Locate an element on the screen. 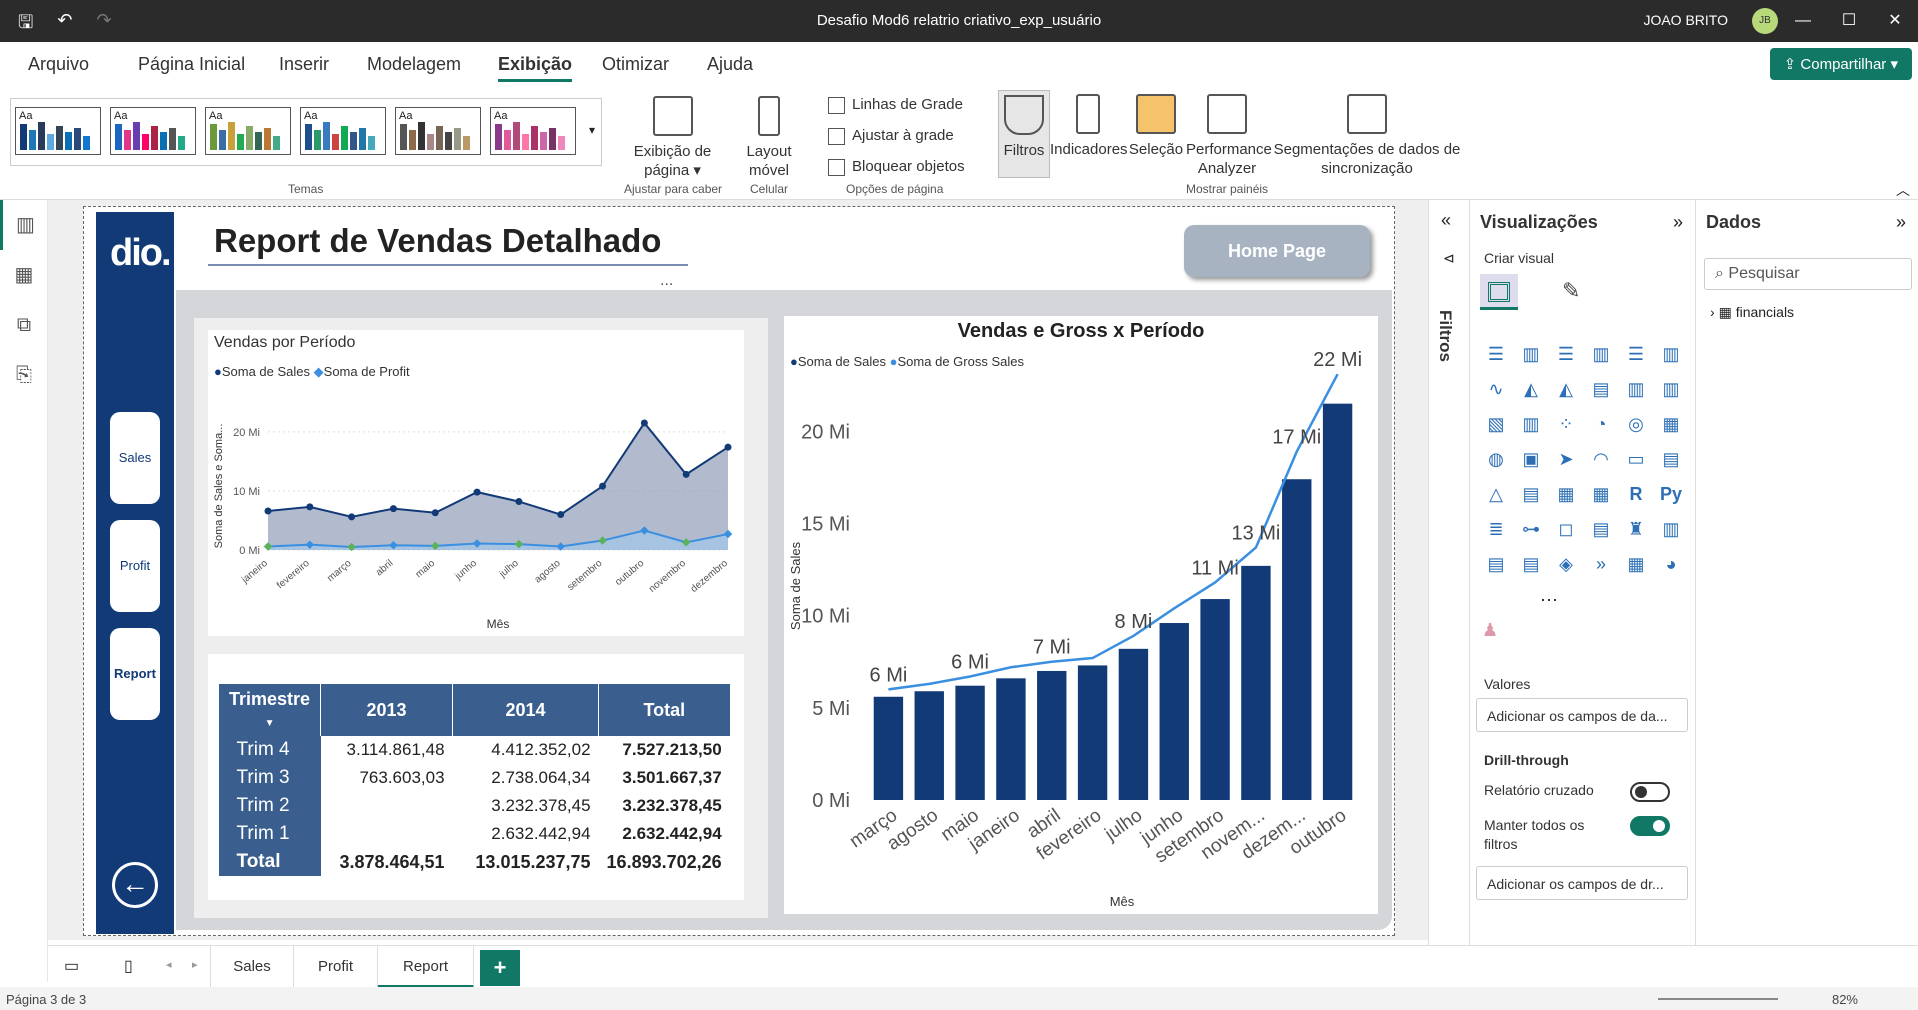  avatar: JB is located at coordinates (1765, 21).